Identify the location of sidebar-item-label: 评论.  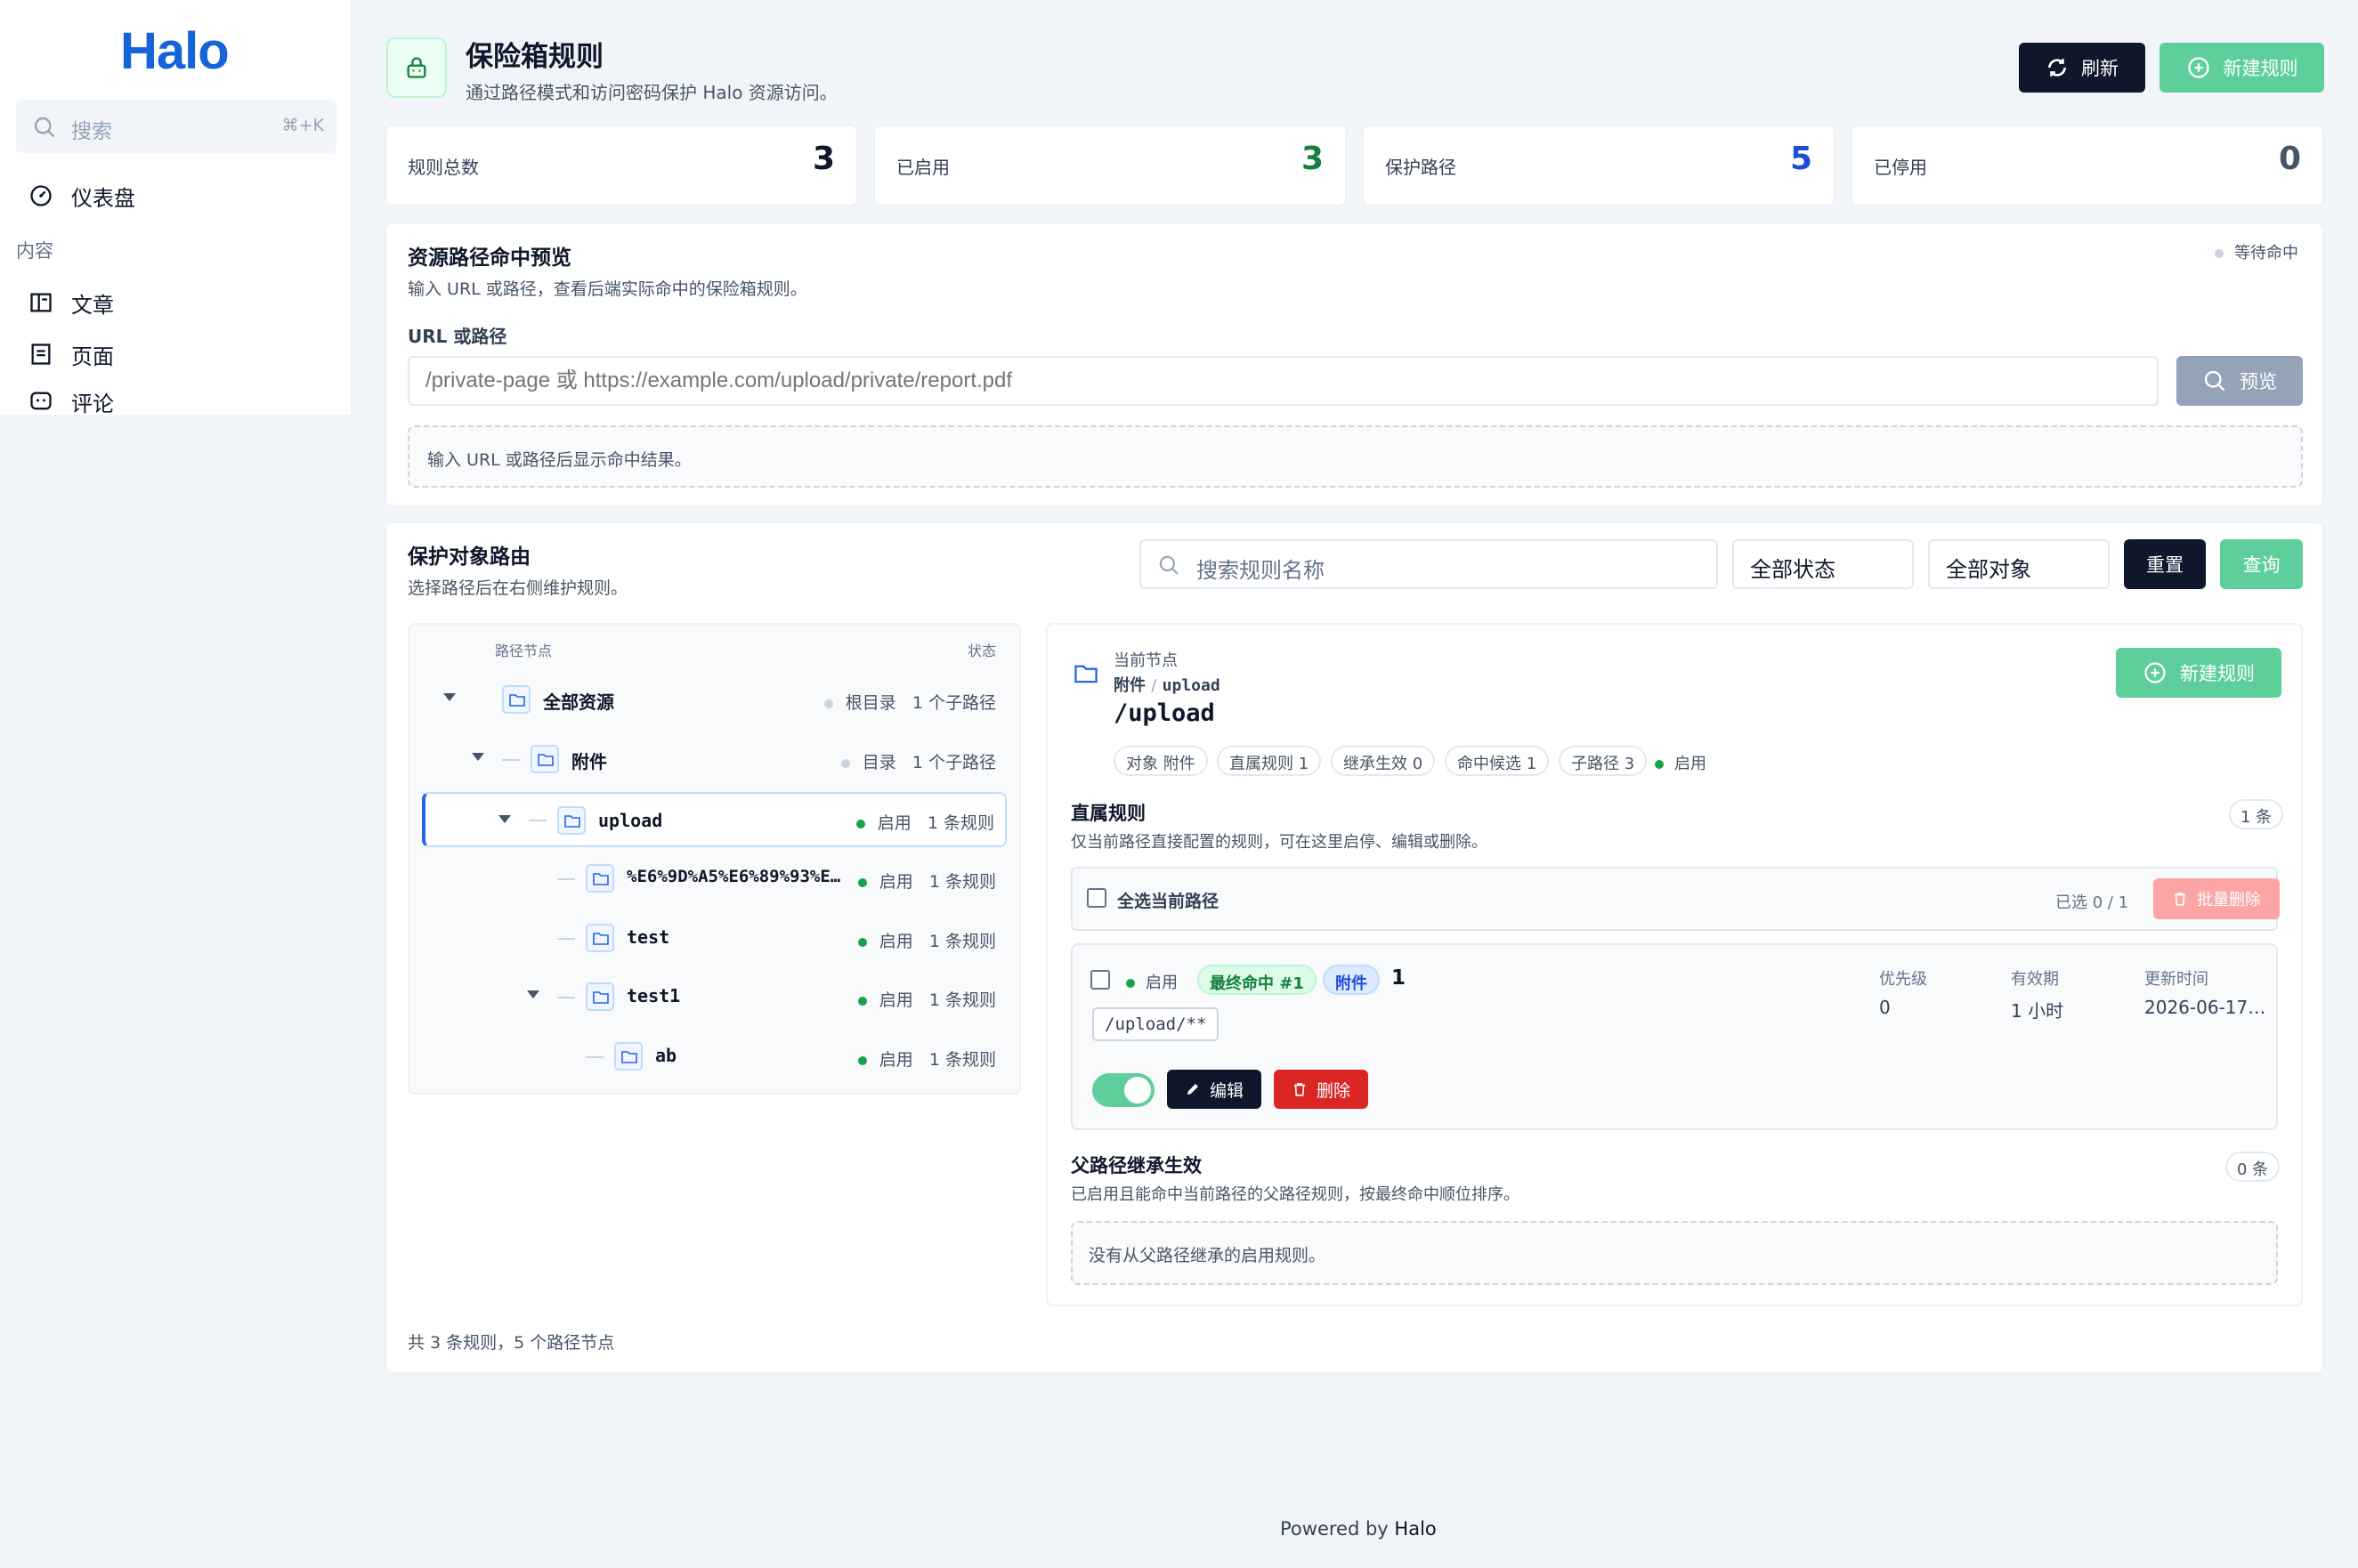
(92, 403).